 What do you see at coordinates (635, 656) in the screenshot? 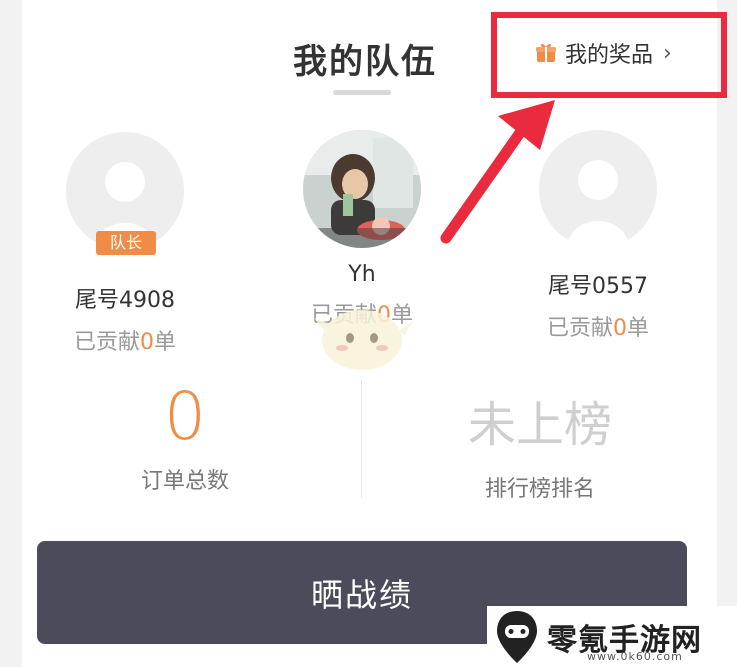
I see `watermark-url: www.0k60.com` at bounding box center [635, 656].